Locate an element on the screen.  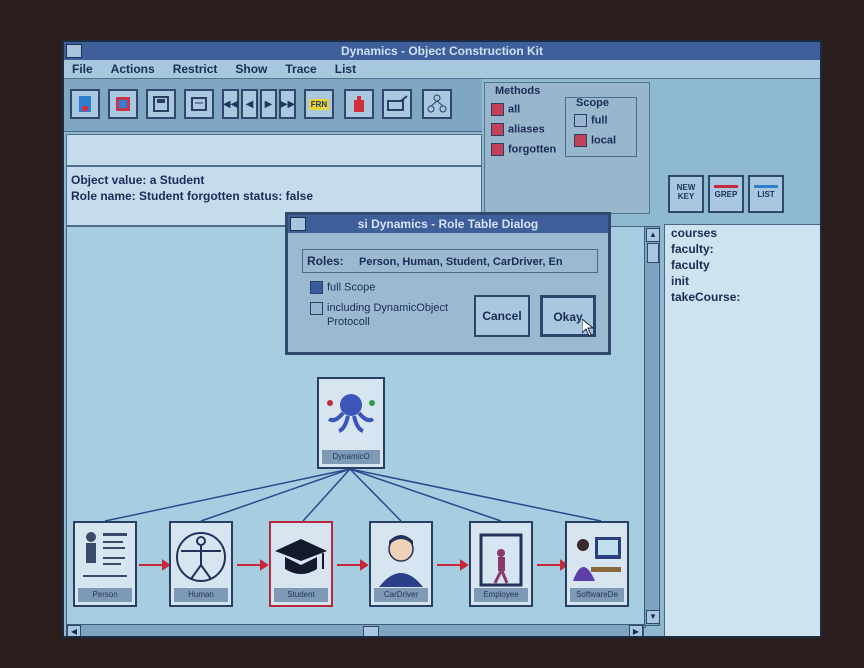
role-label-person: Person is located at coordinates (105, 595).